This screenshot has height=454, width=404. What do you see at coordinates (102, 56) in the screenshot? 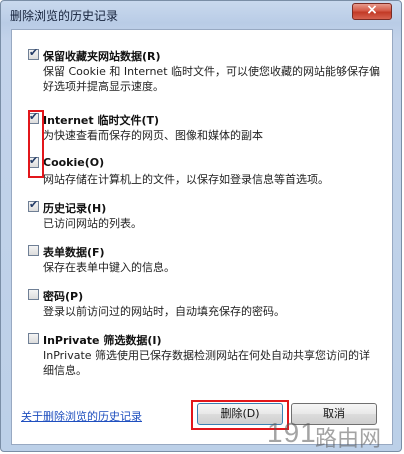
I see `option-title-favorites: 保留收藏夹网站数据(R)` at bounding box center [102, 56].